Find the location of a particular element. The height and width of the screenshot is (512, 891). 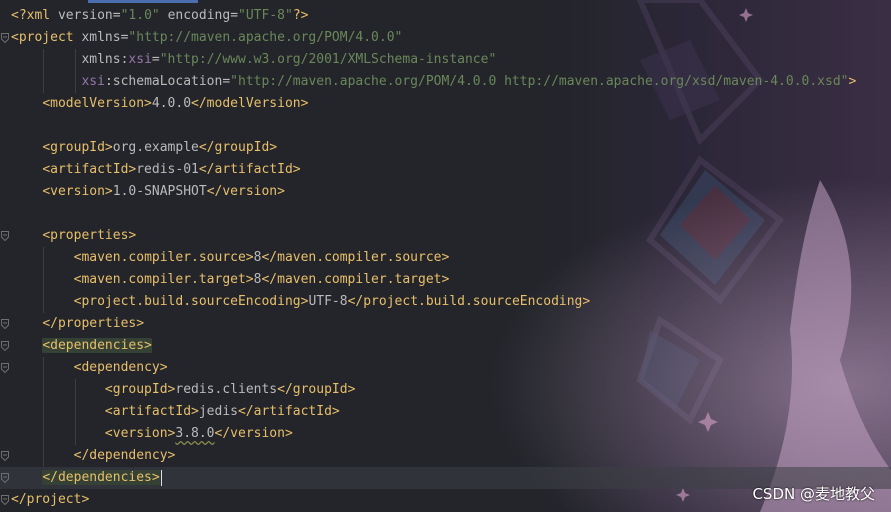

code-token: </project.build.sourceEncoding> is located at coordinates (469, 301).